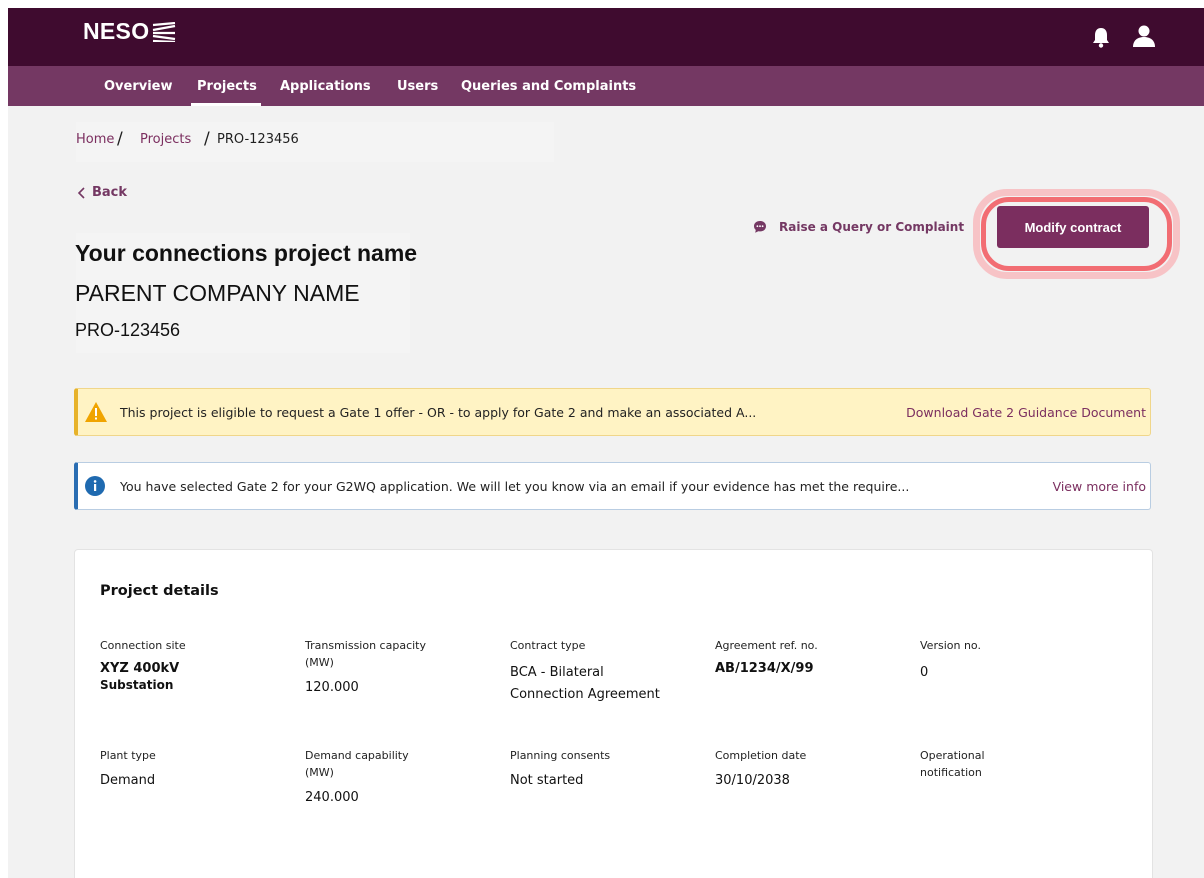  What do you see at coordinates (128, 755) in the screenshot?
I see `field-label: Plant type` at bounding box center [128, 755].